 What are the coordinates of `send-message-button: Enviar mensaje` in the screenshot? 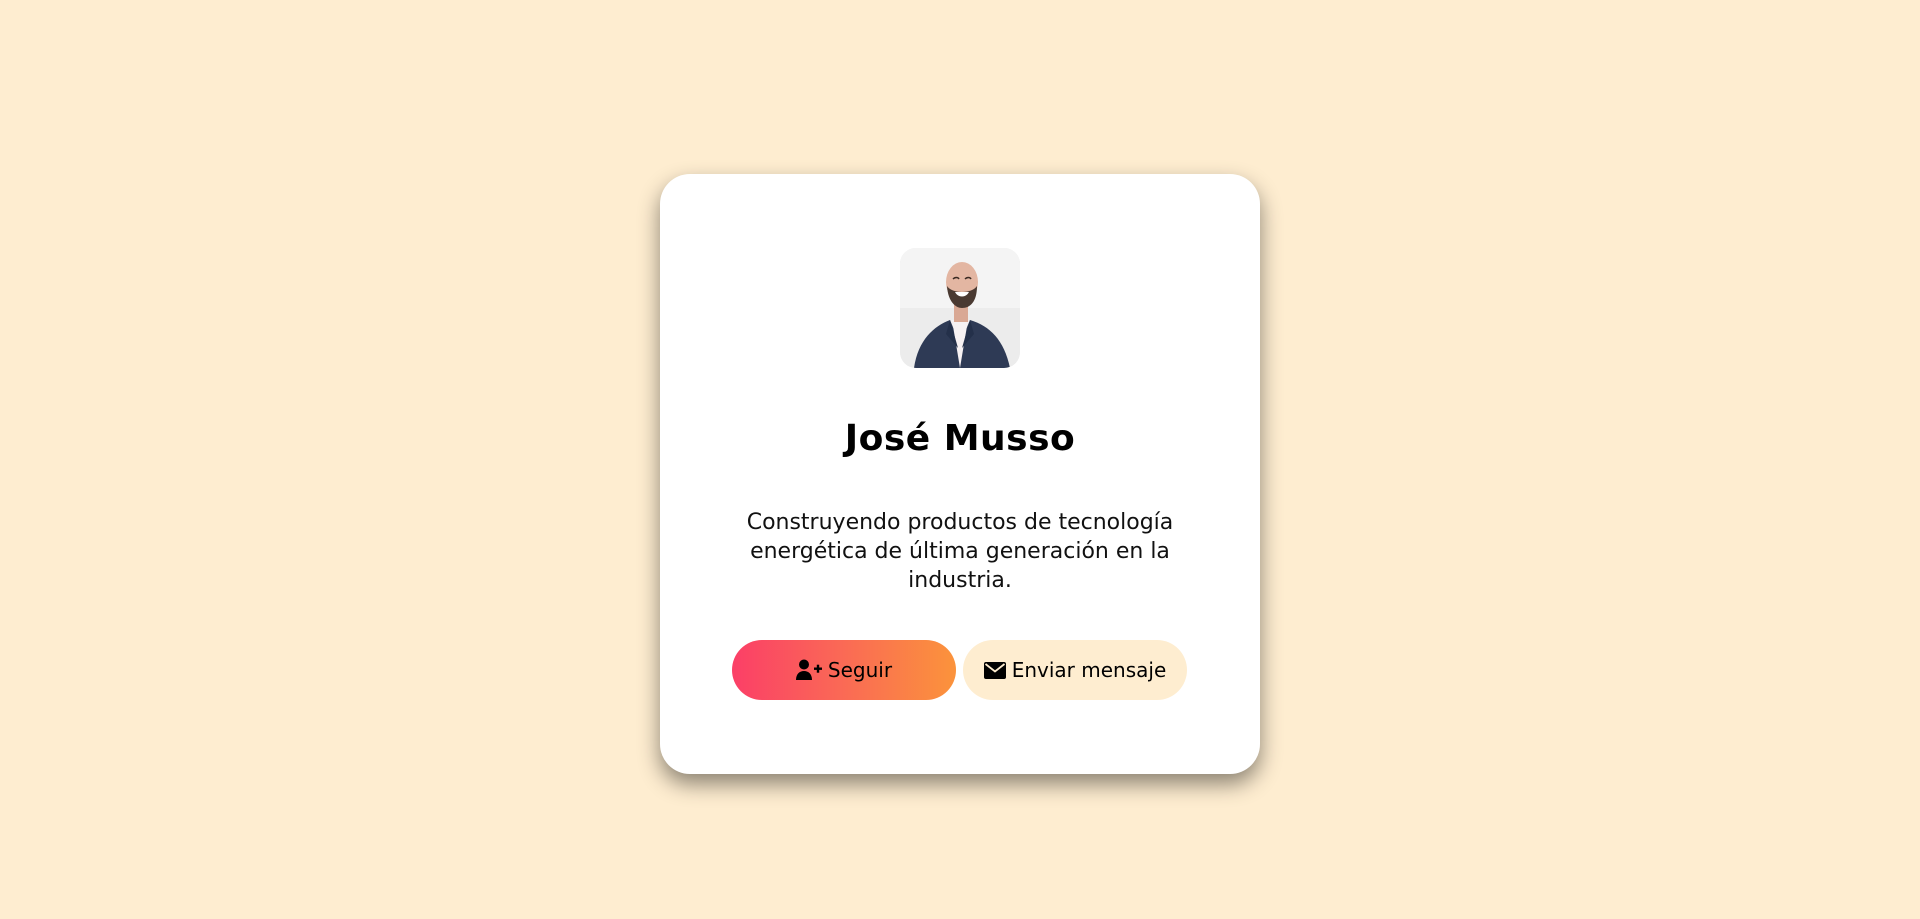 It's located at (1075, 670).